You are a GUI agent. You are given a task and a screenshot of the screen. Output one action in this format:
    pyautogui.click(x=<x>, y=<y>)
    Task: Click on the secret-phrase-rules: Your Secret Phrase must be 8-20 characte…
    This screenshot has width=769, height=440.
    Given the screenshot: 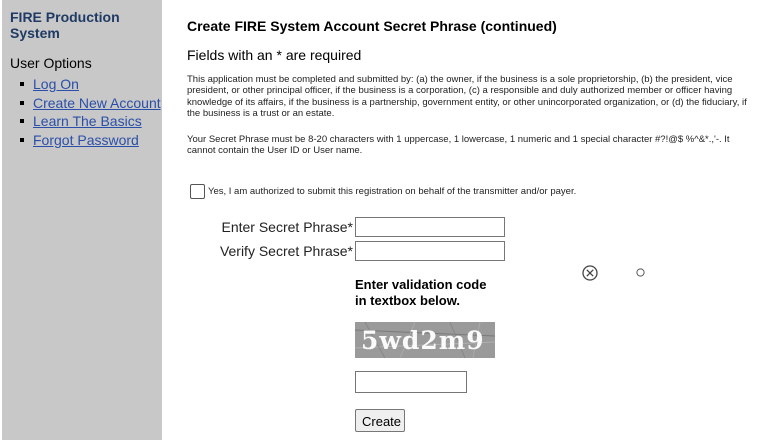 What is the action you would take?
    pyautogui.click(x=458, y=145)
    